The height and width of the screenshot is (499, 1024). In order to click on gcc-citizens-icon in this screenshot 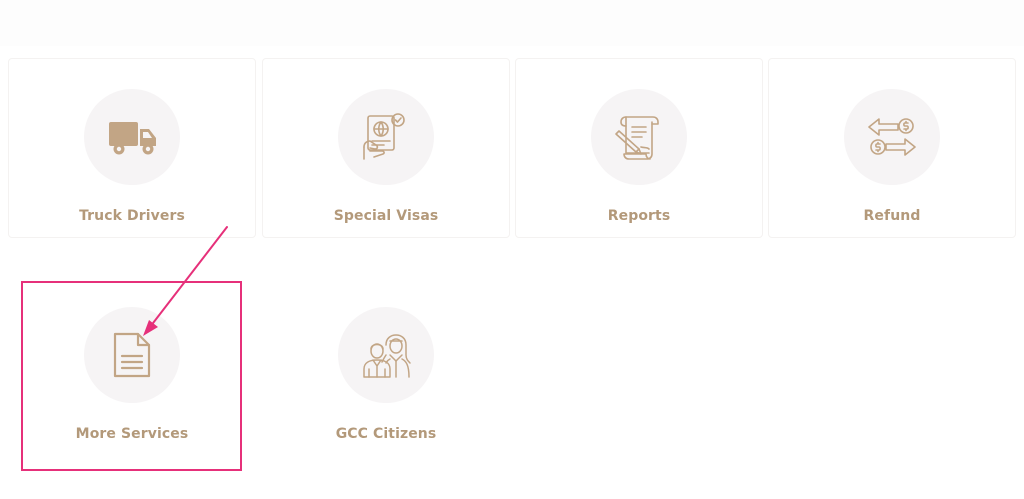, I will do `click(387, 356)`.